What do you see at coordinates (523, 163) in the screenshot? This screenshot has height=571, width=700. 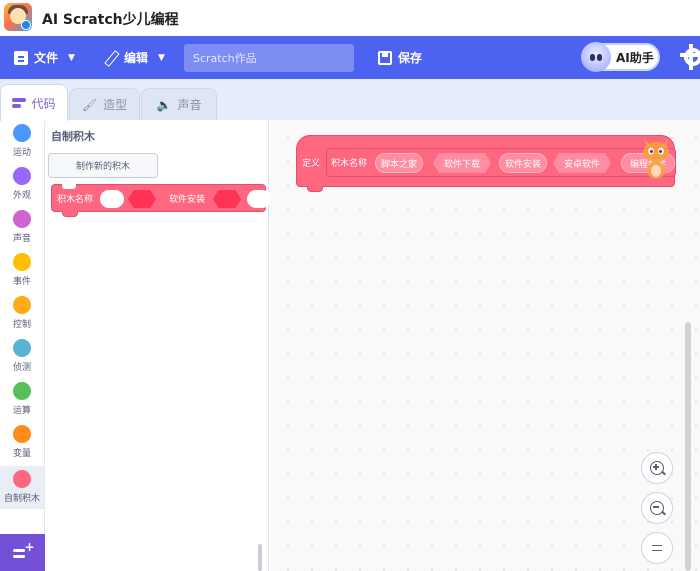 I see `argument-reporter: 软件安装` at bounding box center [523, 163].